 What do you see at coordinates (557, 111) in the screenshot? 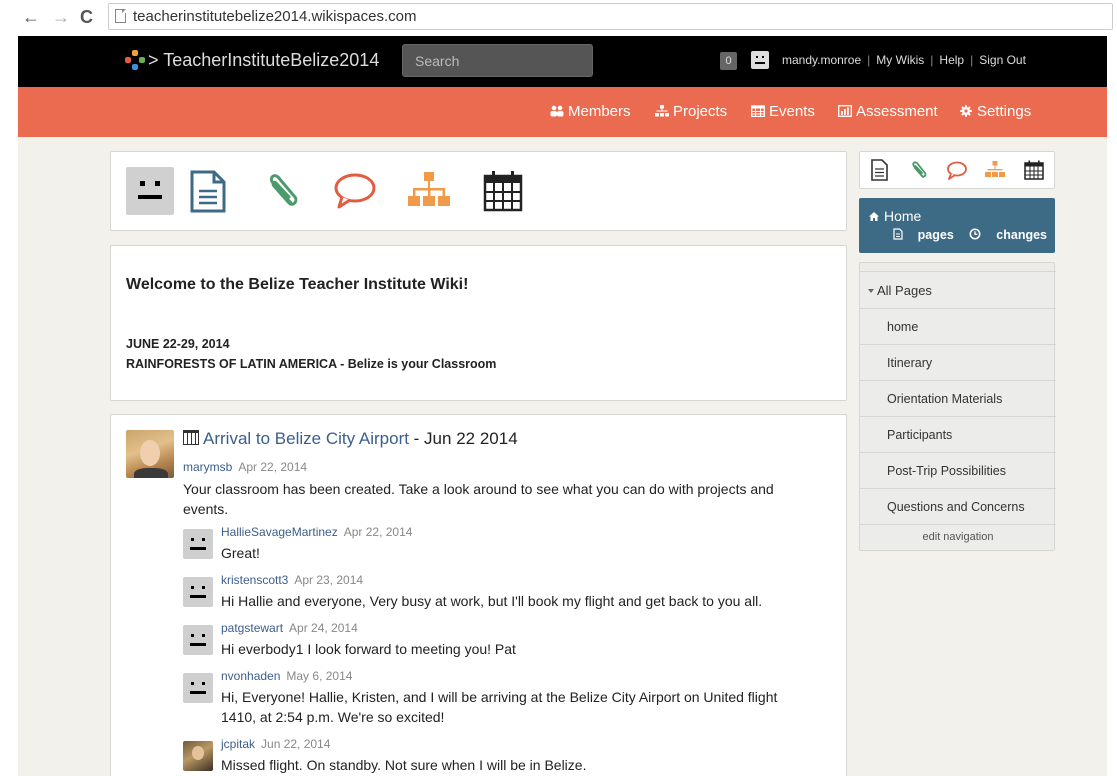
I see `members-icon` at bounding box center [557, 111].